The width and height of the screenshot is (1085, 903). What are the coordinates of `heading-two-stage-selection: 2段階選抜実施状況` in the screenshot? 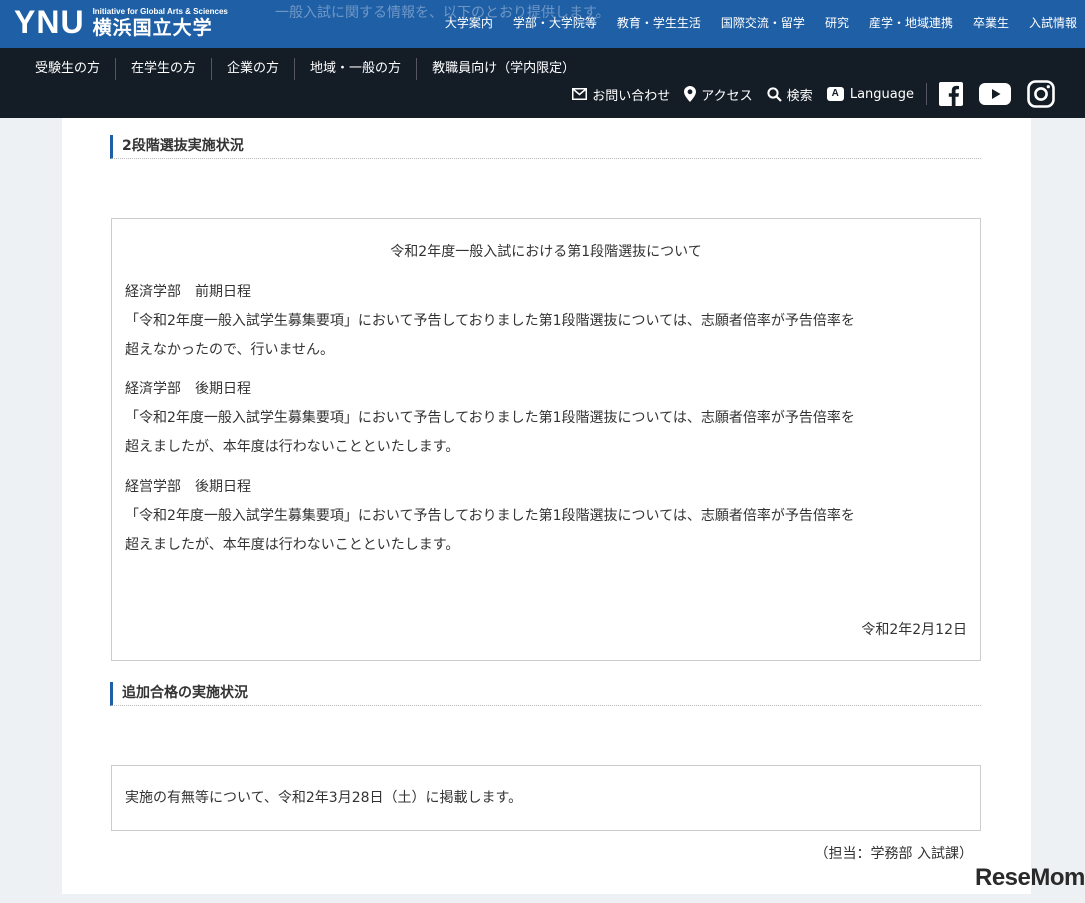 It's located at (545, 147).